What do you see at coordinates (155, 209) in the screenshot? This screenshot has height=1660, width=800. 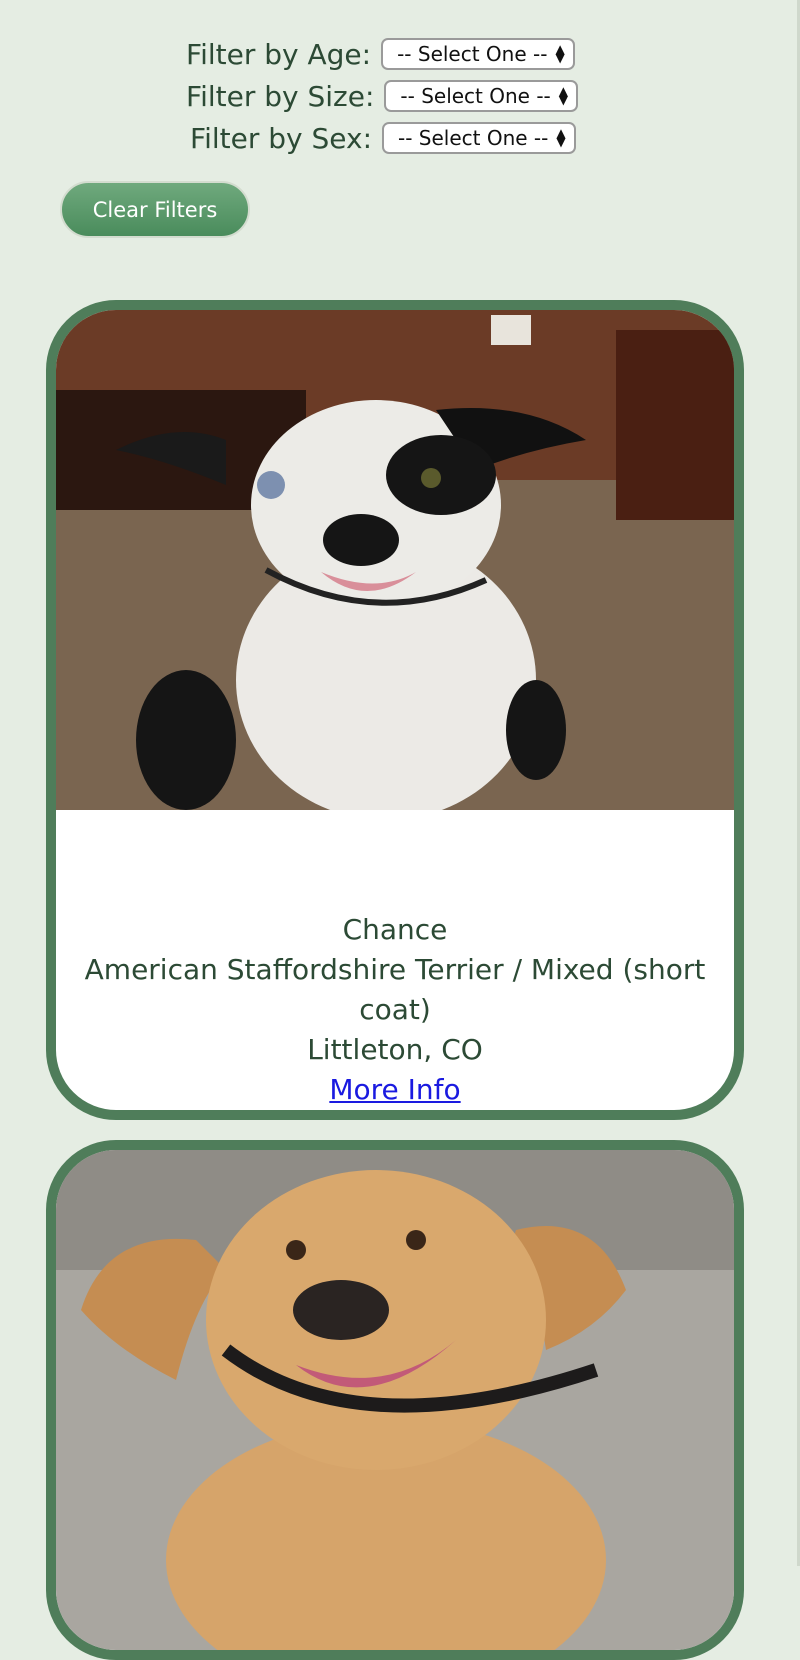 I see `clear-filters-button: Clear Filters` at bounding box center [155, 209].